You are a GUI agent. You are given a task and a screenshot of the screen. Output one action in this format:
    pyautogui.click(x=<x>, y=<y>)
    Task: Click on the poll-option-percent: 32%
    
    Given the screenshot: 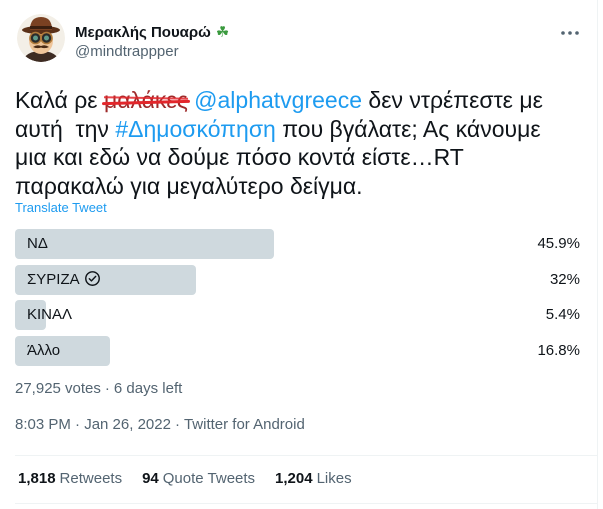 What is the action you would take?
    pyautogui.click(x=564, y=279)
    